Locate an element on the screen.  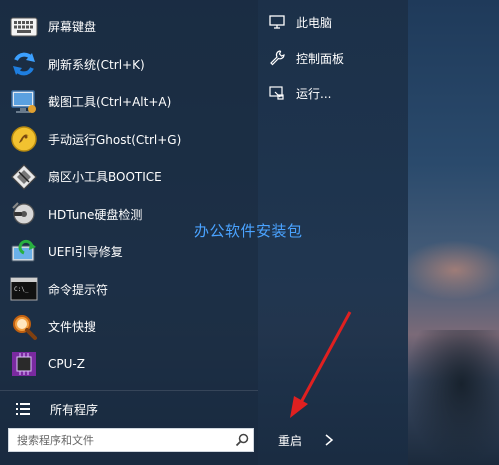
app-label: 截图工具(Ctrl+Alt+A) is located at coordinates (110, 102).